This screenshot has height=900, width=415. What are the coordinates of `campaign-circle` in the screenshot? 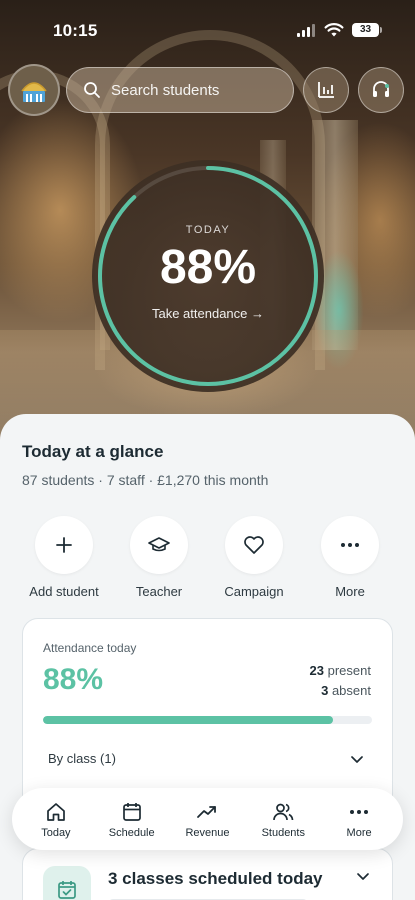 It's located at (254, 545).